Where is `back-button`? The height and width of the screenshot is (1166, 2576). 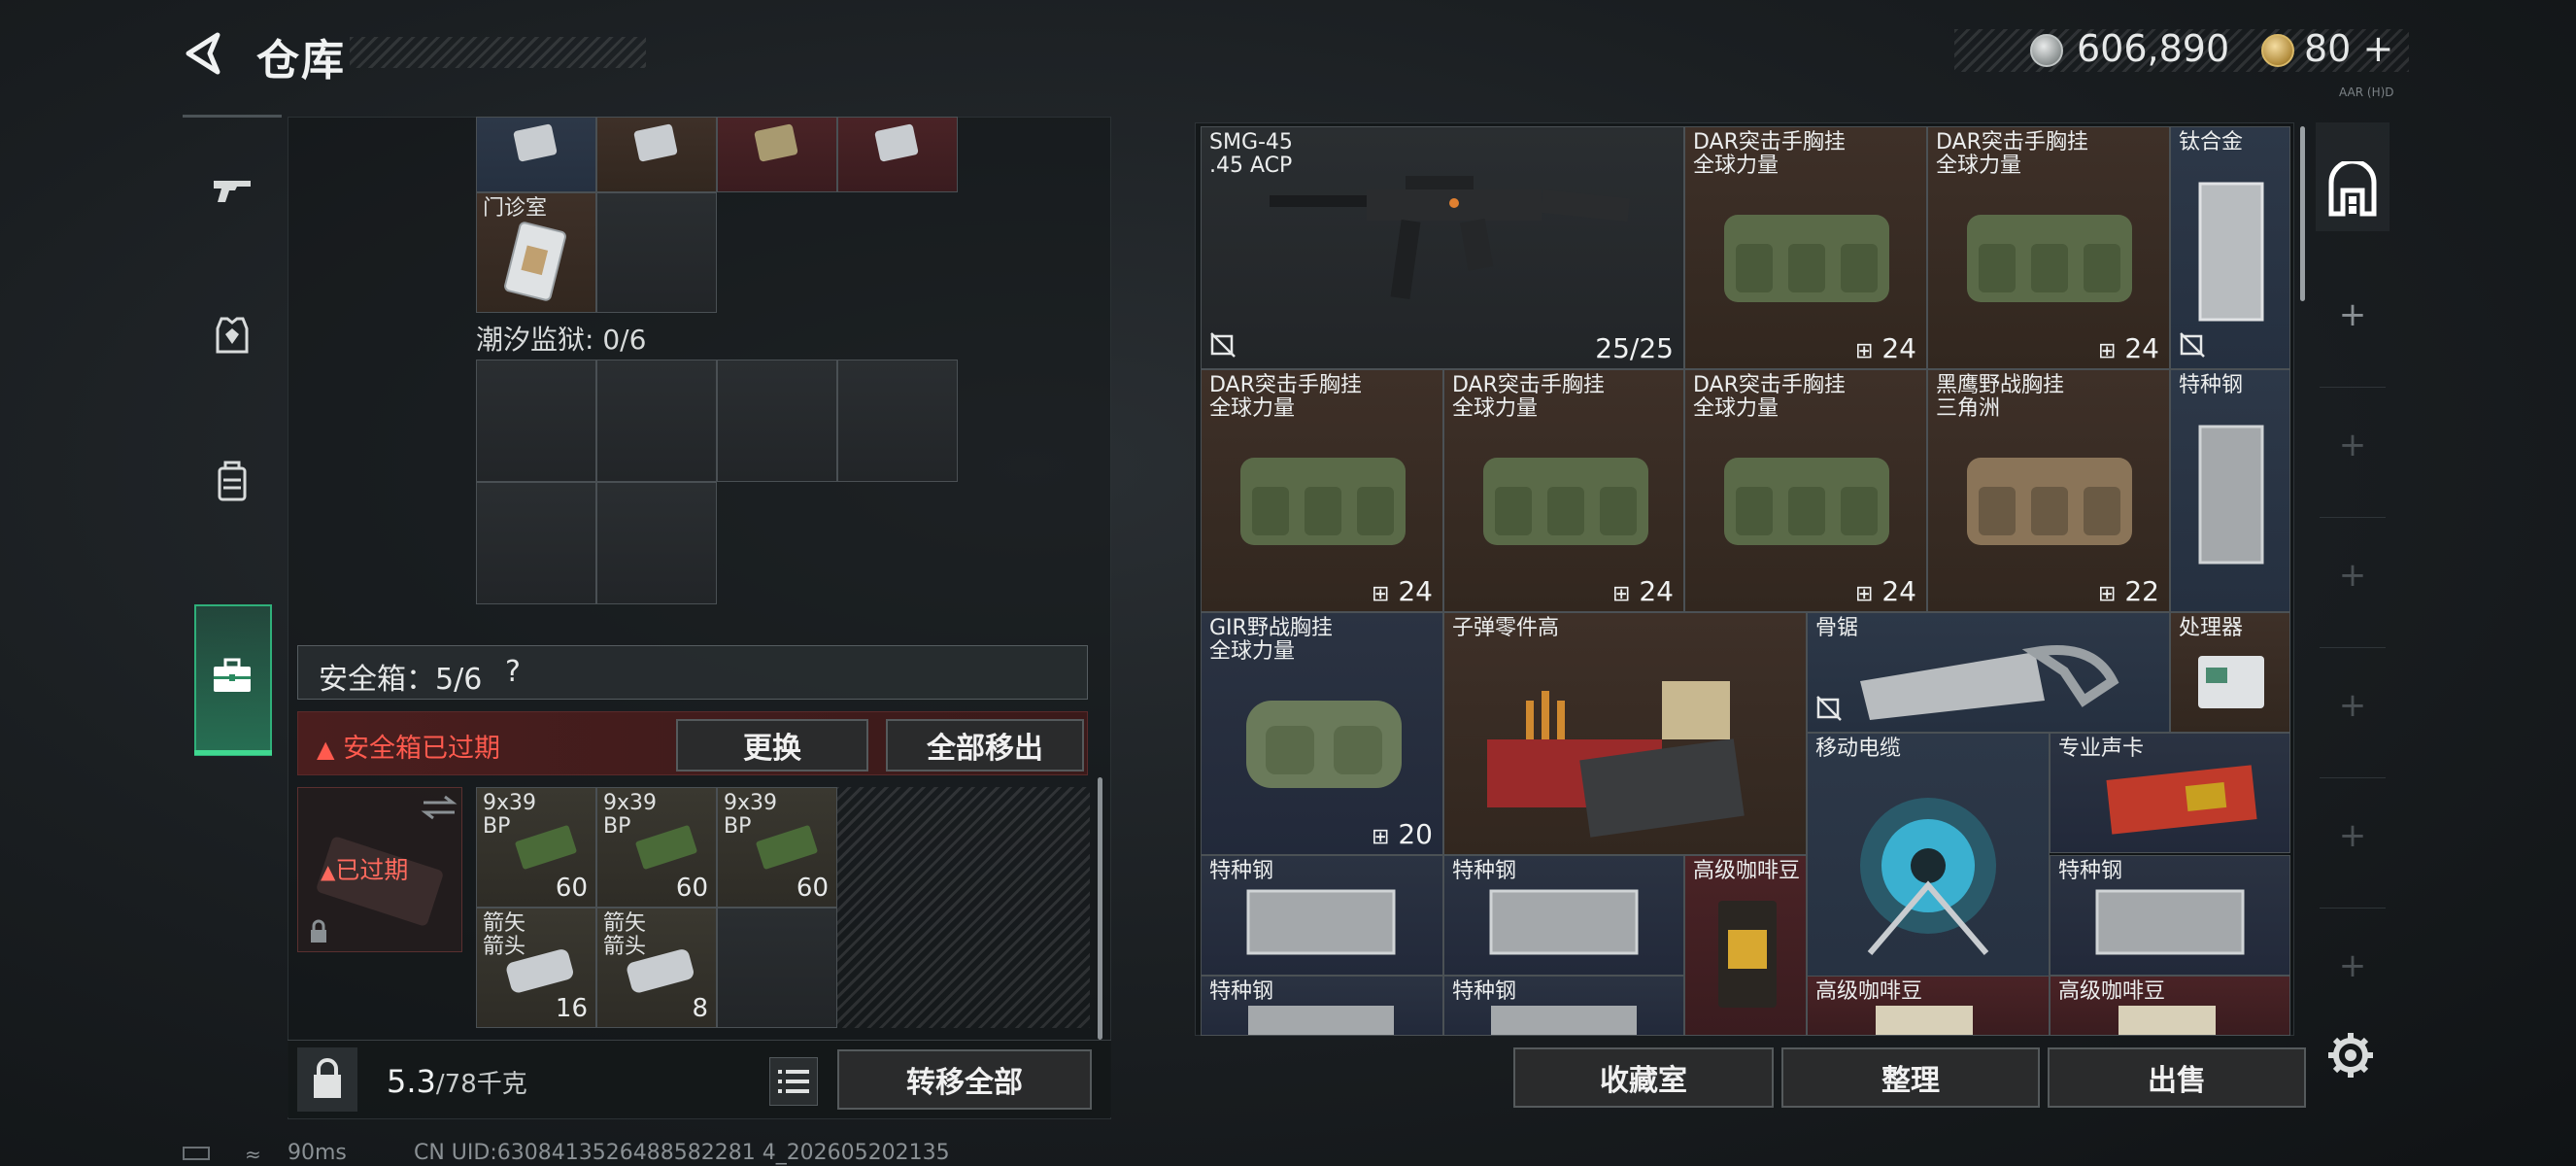
back-button is located at coordinates (205, 53).